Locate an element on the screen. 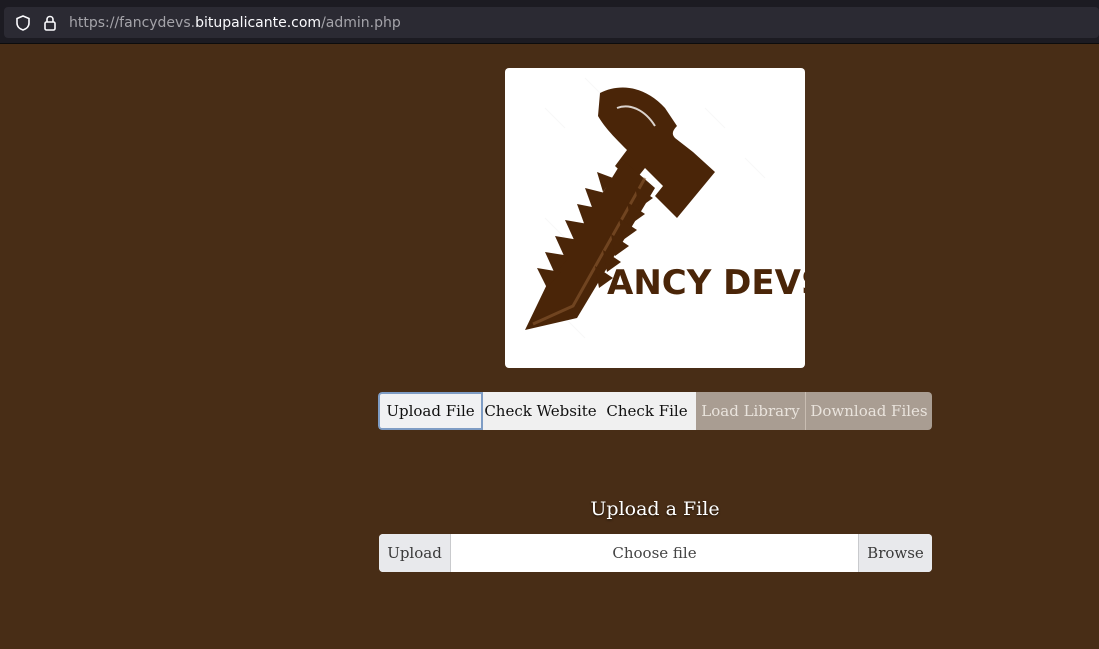  file-input: Choose file is located at coordinates (654, 553).